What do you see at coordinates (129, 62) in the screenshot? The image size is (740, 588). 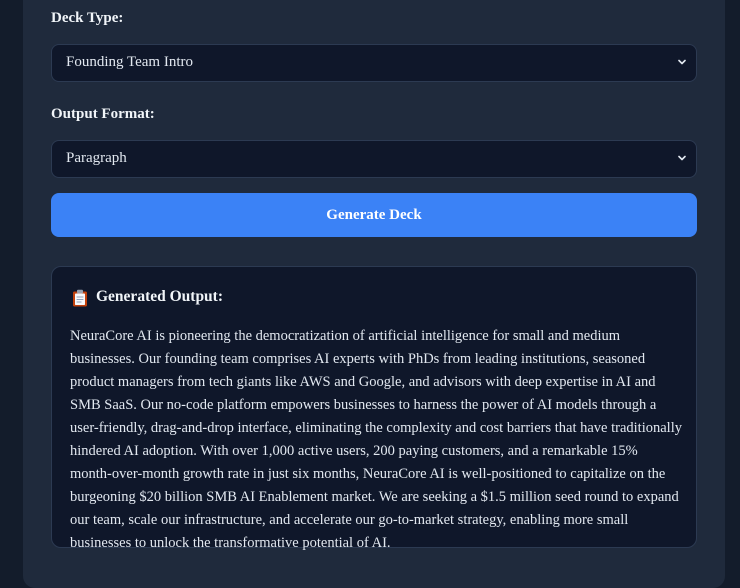 I see `deck-type-value: Founding Team Intro` at bounding box center [129, 62].